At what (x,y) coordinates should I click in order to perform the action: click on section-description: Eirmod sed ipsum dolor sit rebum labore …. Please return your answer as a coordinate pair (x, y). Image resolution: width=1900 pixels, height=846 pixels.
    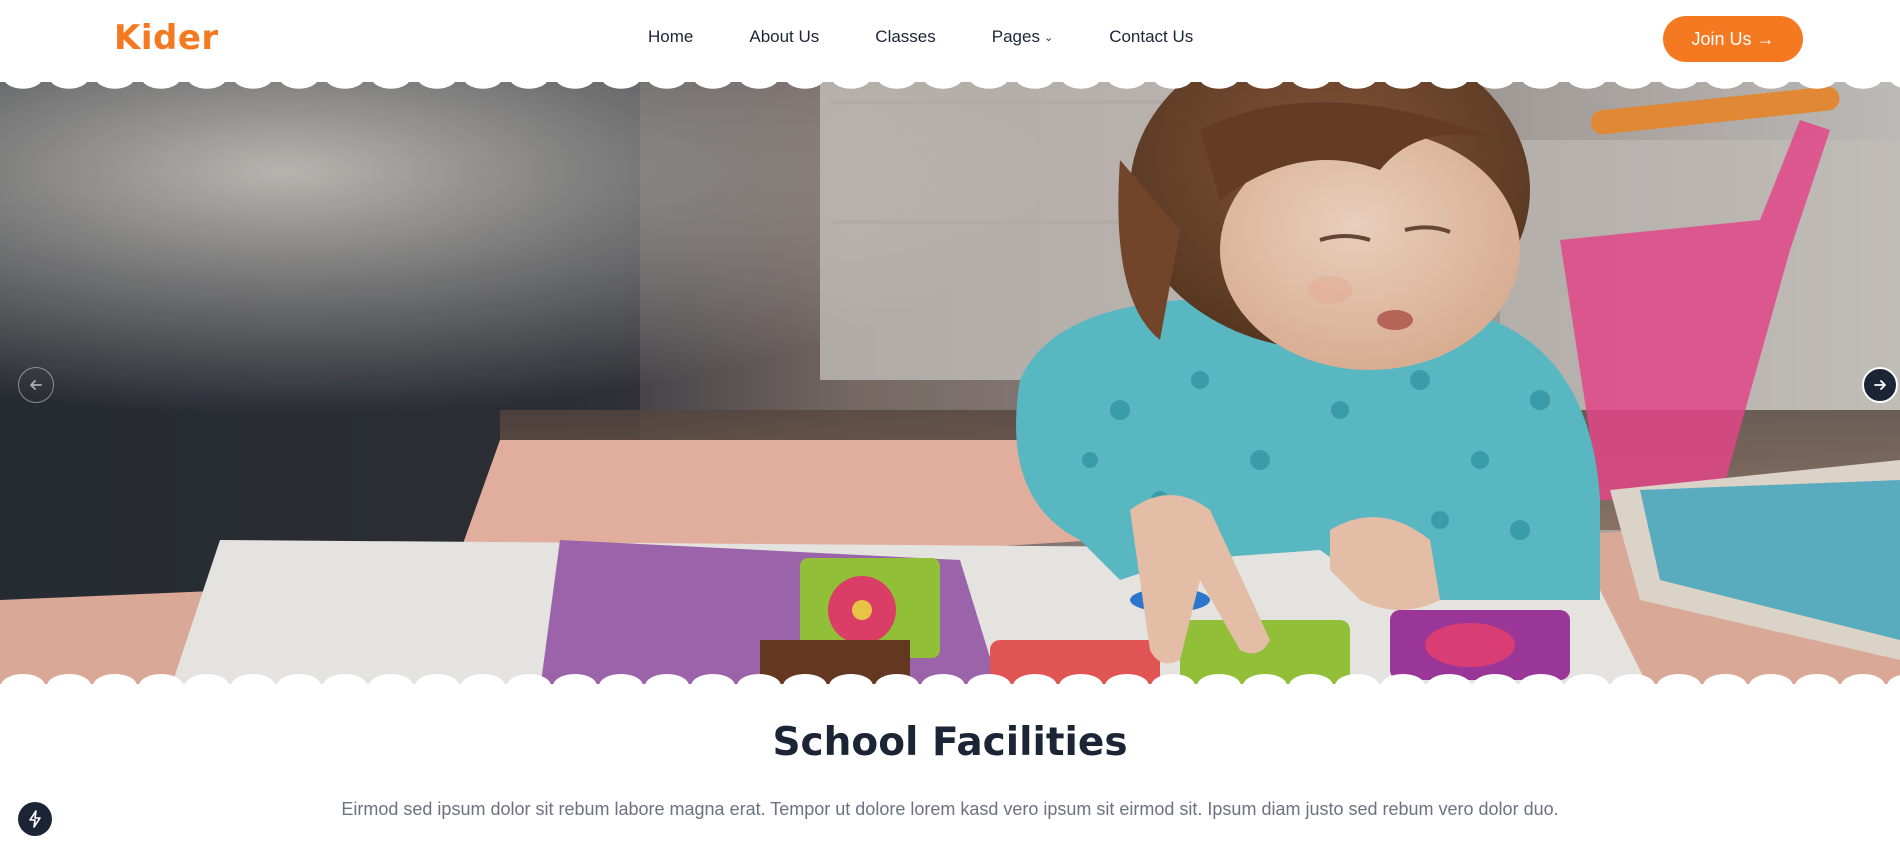
    Looking at the image, I should click on (950, 809).